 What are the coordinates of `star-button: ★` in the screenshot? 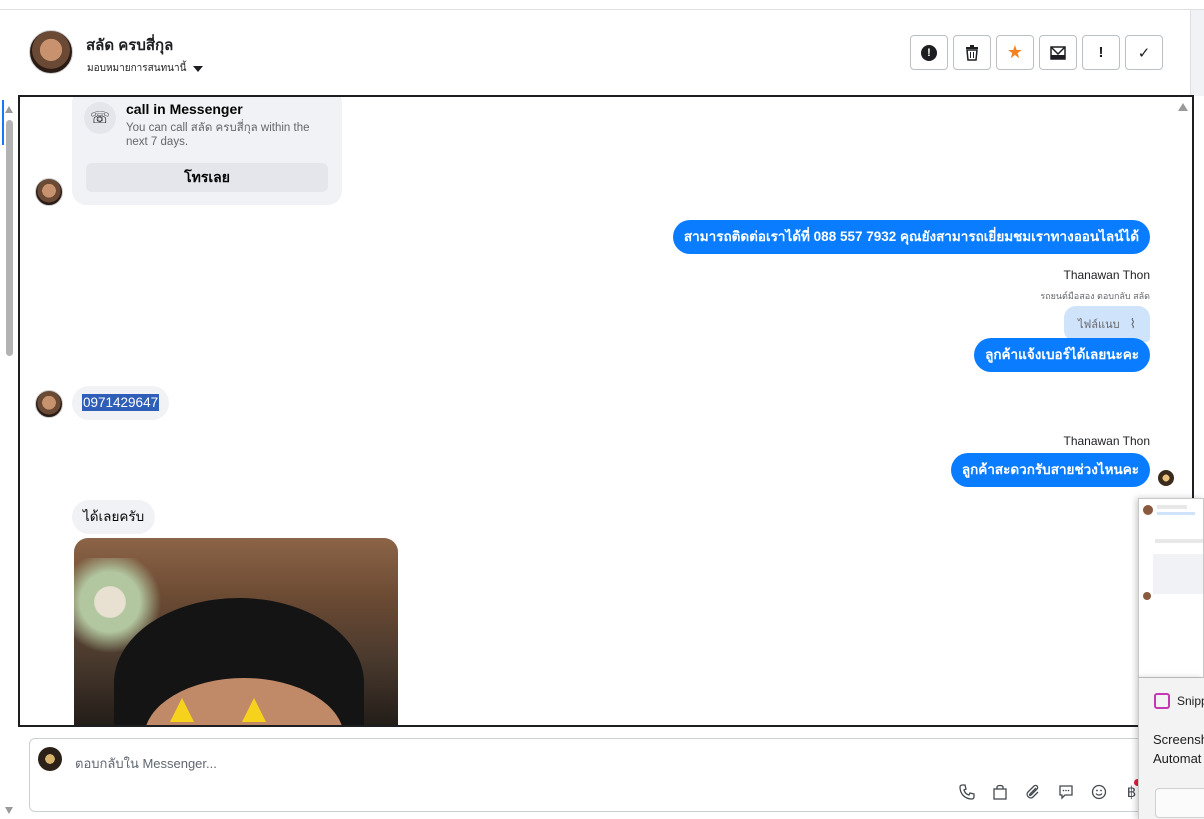 It's located at (1015, 52).